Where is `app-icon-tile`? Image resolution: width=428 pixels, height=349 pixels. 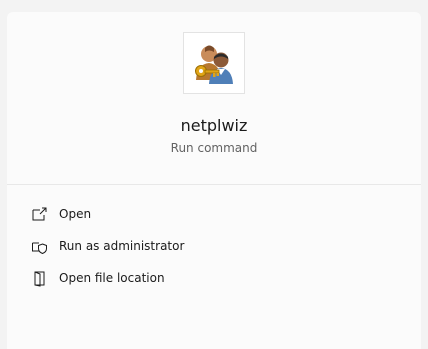 app-icon-tile is located at coordinates (214, 63).